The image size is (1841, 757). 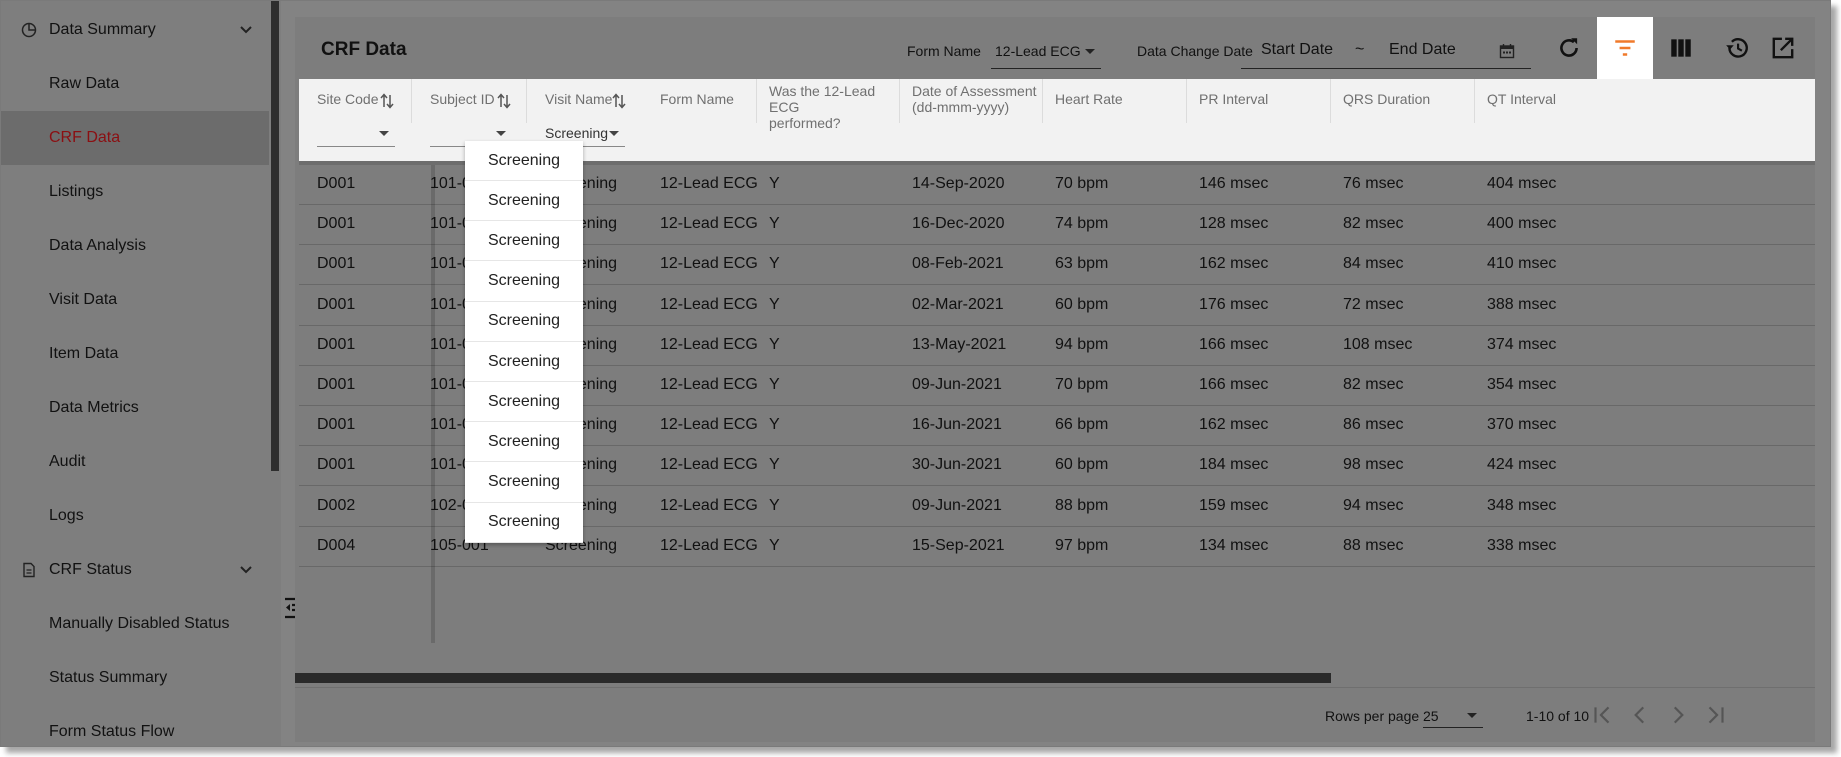 I want to click on sidebar-group-label: Data Summary, so click(x=102, y=29).